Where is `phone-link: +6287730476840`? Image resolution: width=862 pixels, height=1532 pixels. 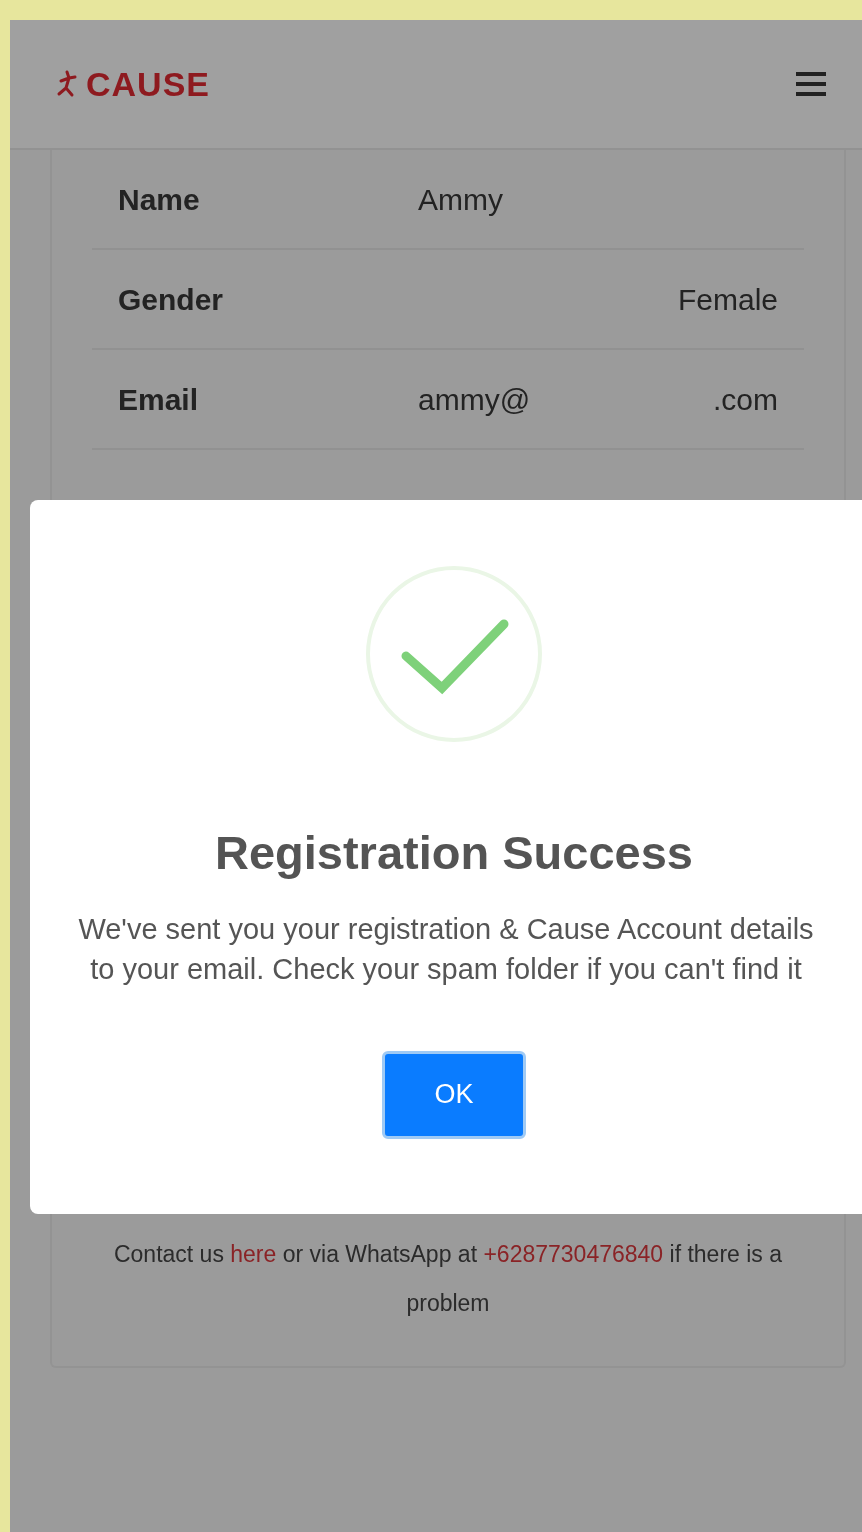 phone-link: +6287730476840 is located at coordinates (573, 1254).